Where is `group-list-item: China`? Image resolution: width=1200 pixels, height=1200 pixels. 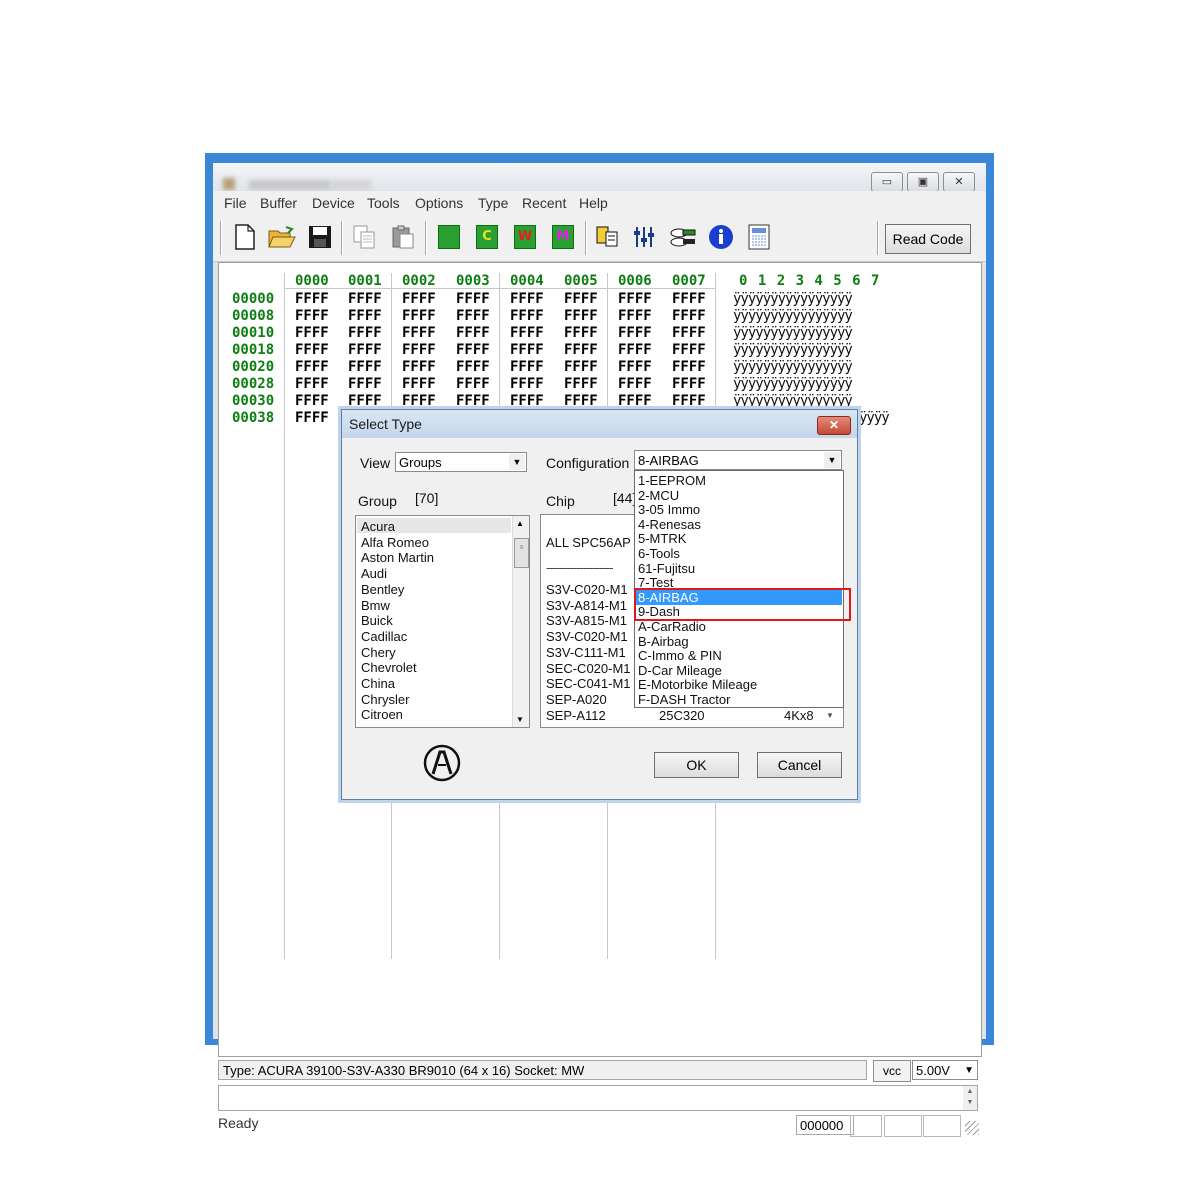
group-list-item: China is located at coordinates (378, 683).